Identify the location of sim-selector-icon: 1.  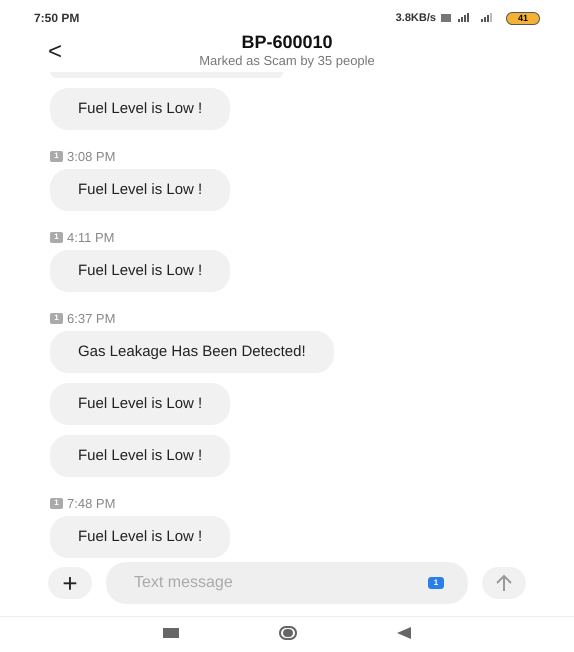
(436, 583).